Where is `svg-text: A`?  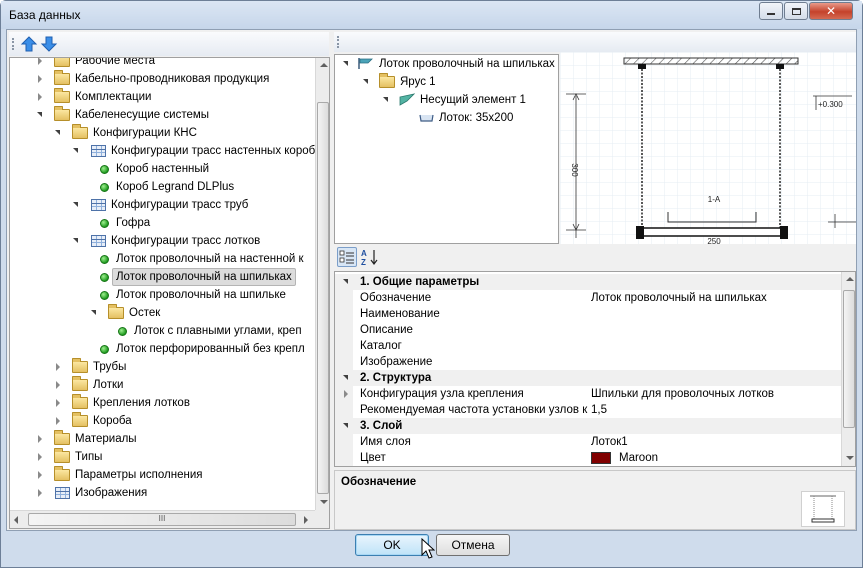 svg-text: A is located at coordinates (364, 253).